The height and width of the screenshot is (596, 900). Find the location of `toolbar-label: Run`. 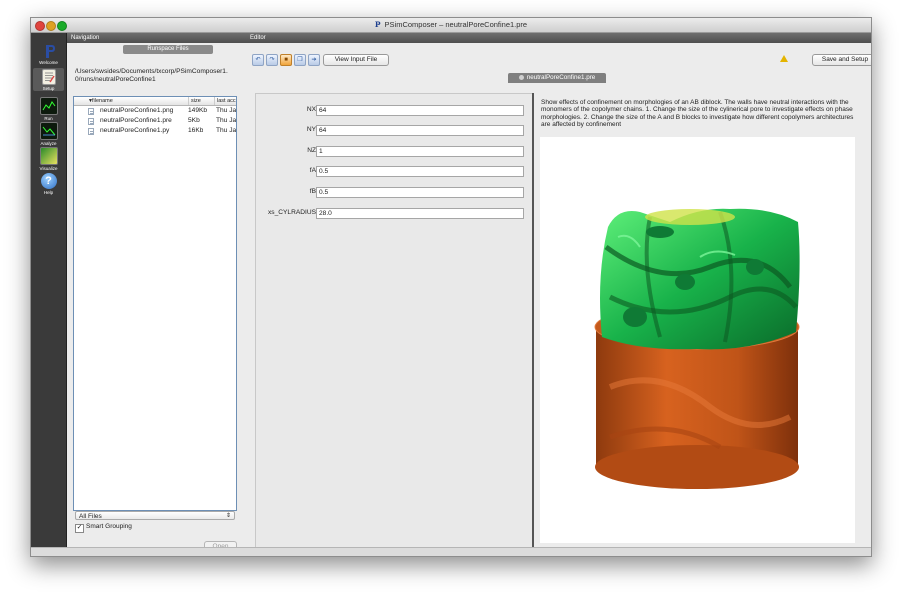

toolbar-label: Run is located at coordinates (48, 118).